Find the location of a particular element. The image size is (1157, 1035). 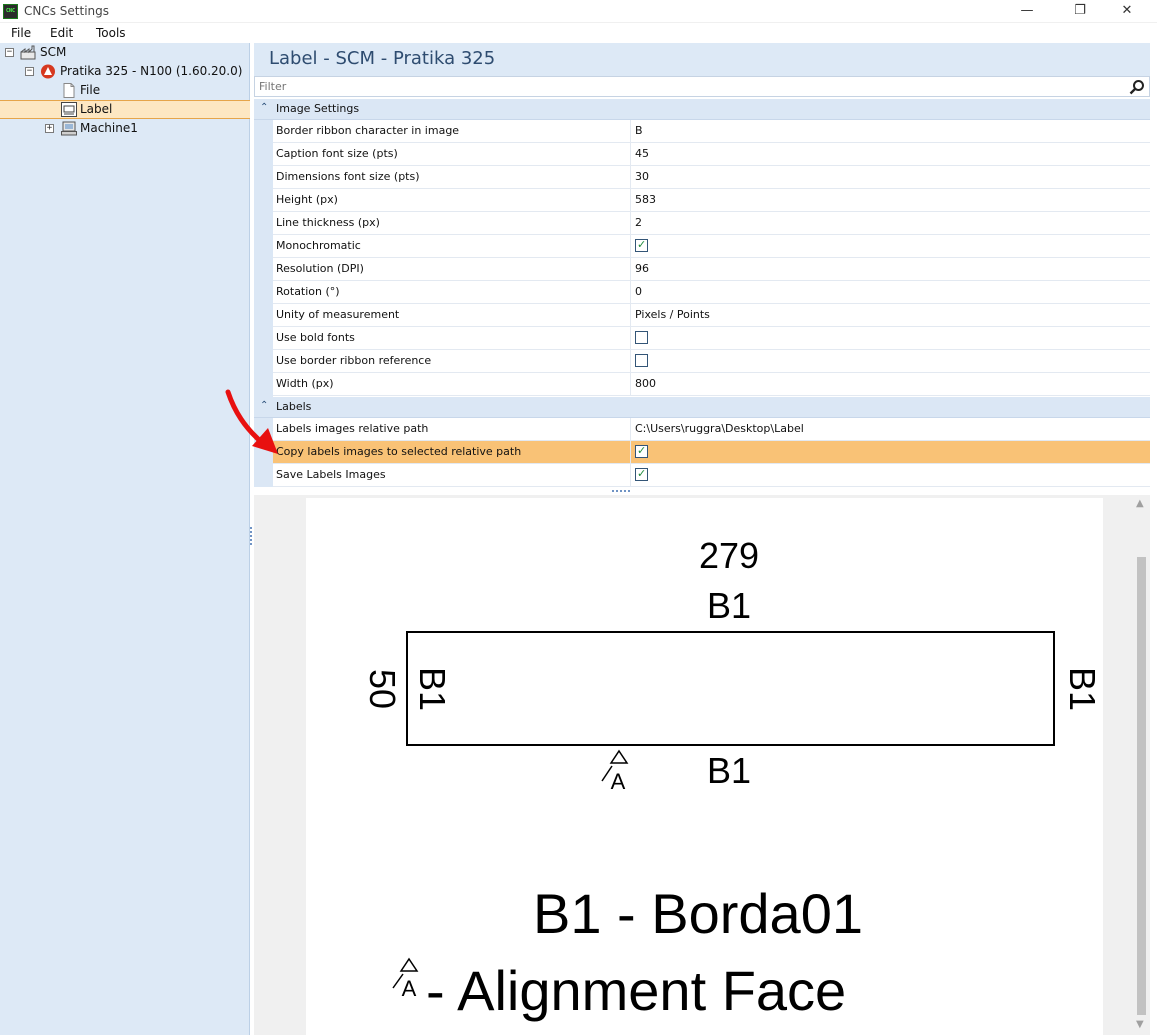

save-labels-images-checkbox: ✓ is located at coordinates (641, 474).